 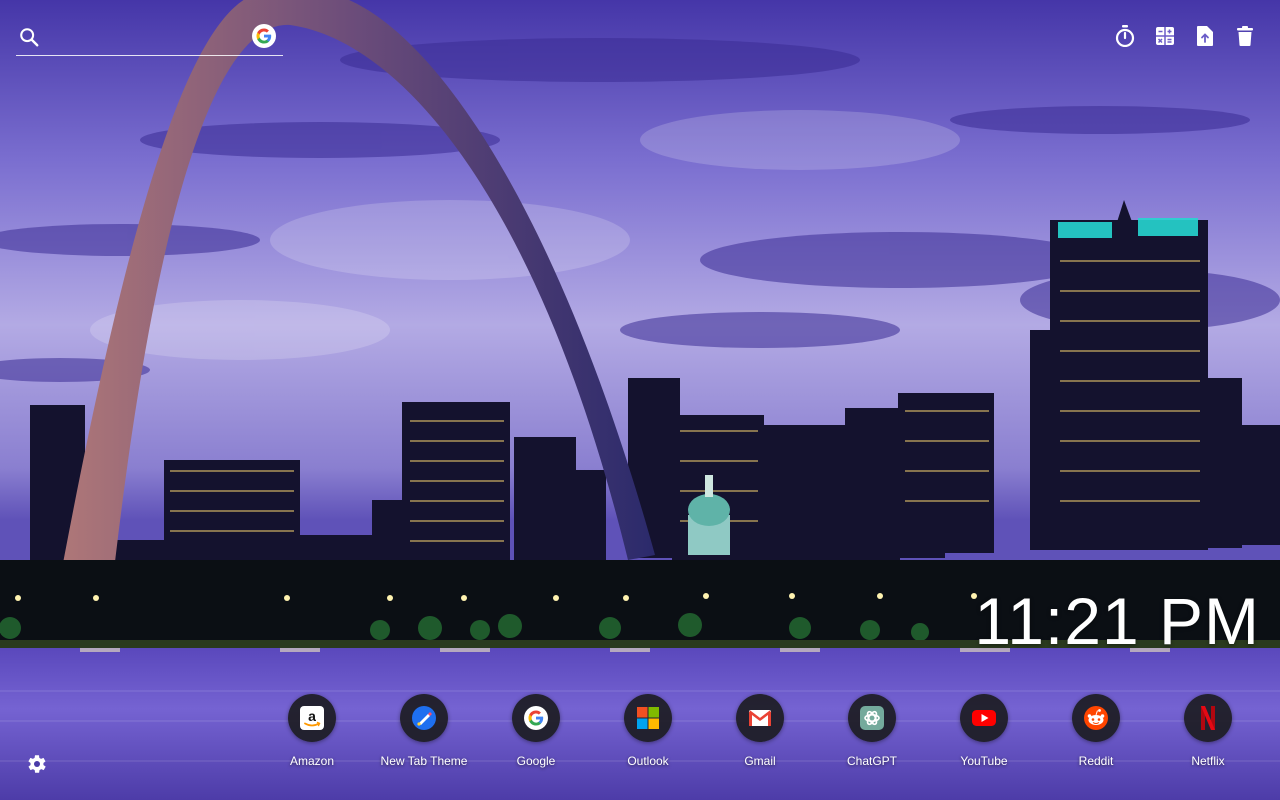 I want to click on shortcut-tile: a, so click(x=312, y=718).